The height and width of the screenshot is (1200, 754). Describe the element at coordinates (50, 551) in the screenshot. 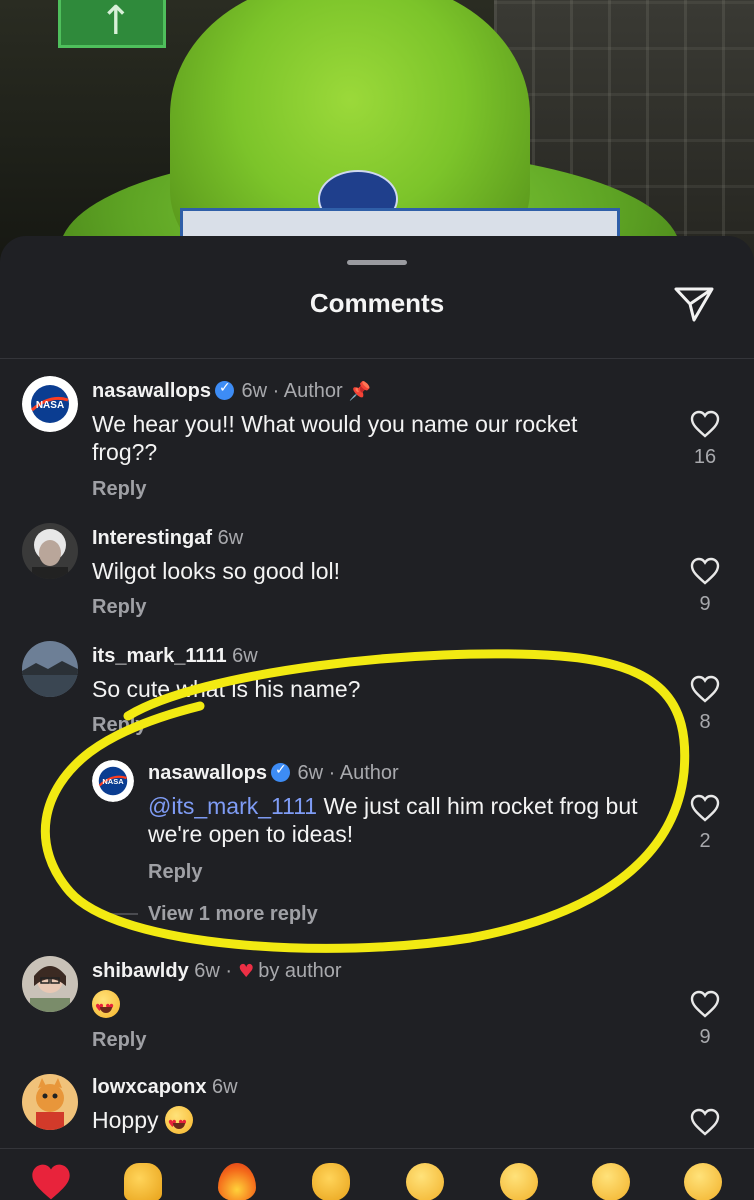

I see `avatar-interestingaf` at that location.